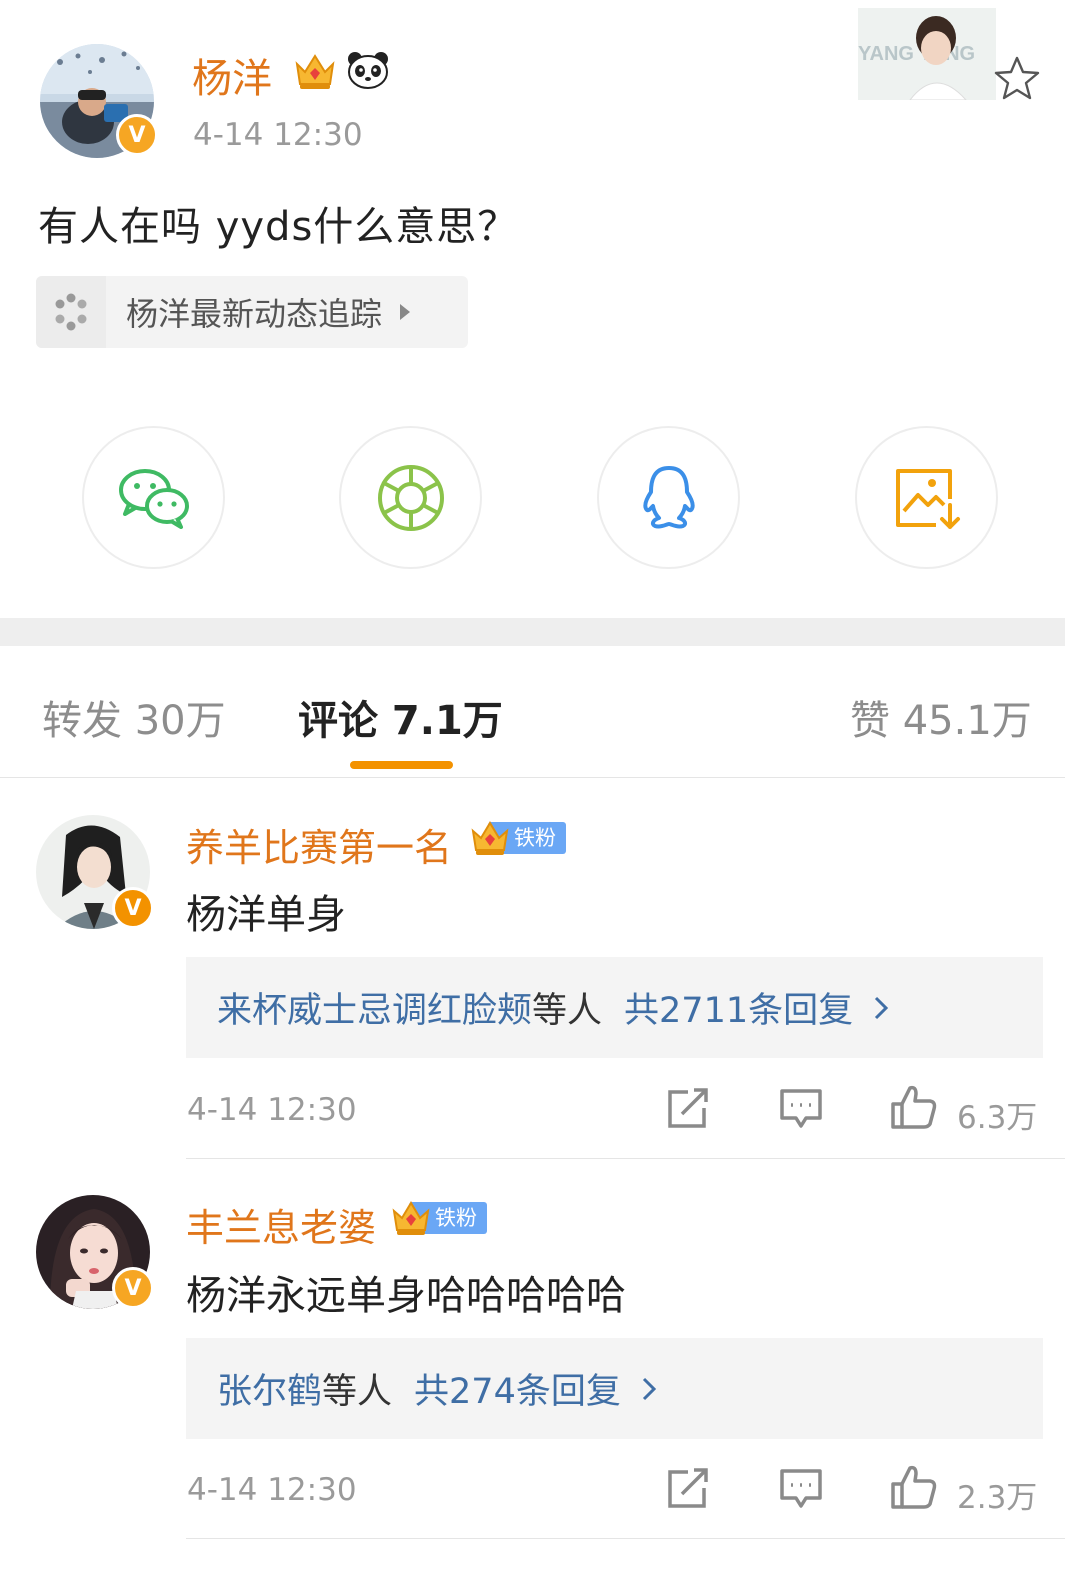 This screenshot has height=1570, width=1065. I want to click on commenter-name: 养羊比赛第一名, so click(319, 844).